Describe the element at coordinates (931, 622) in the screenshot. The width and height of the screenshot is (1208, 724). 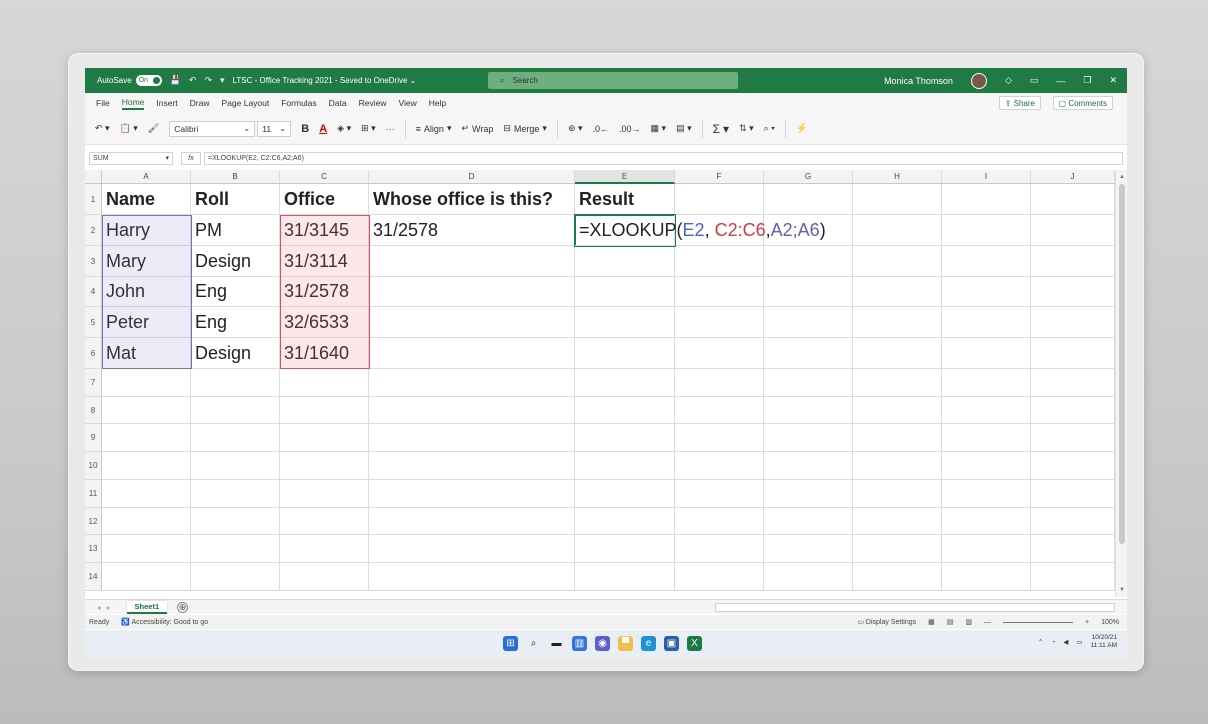
I see `normal-view-icon: ▦` at that location.